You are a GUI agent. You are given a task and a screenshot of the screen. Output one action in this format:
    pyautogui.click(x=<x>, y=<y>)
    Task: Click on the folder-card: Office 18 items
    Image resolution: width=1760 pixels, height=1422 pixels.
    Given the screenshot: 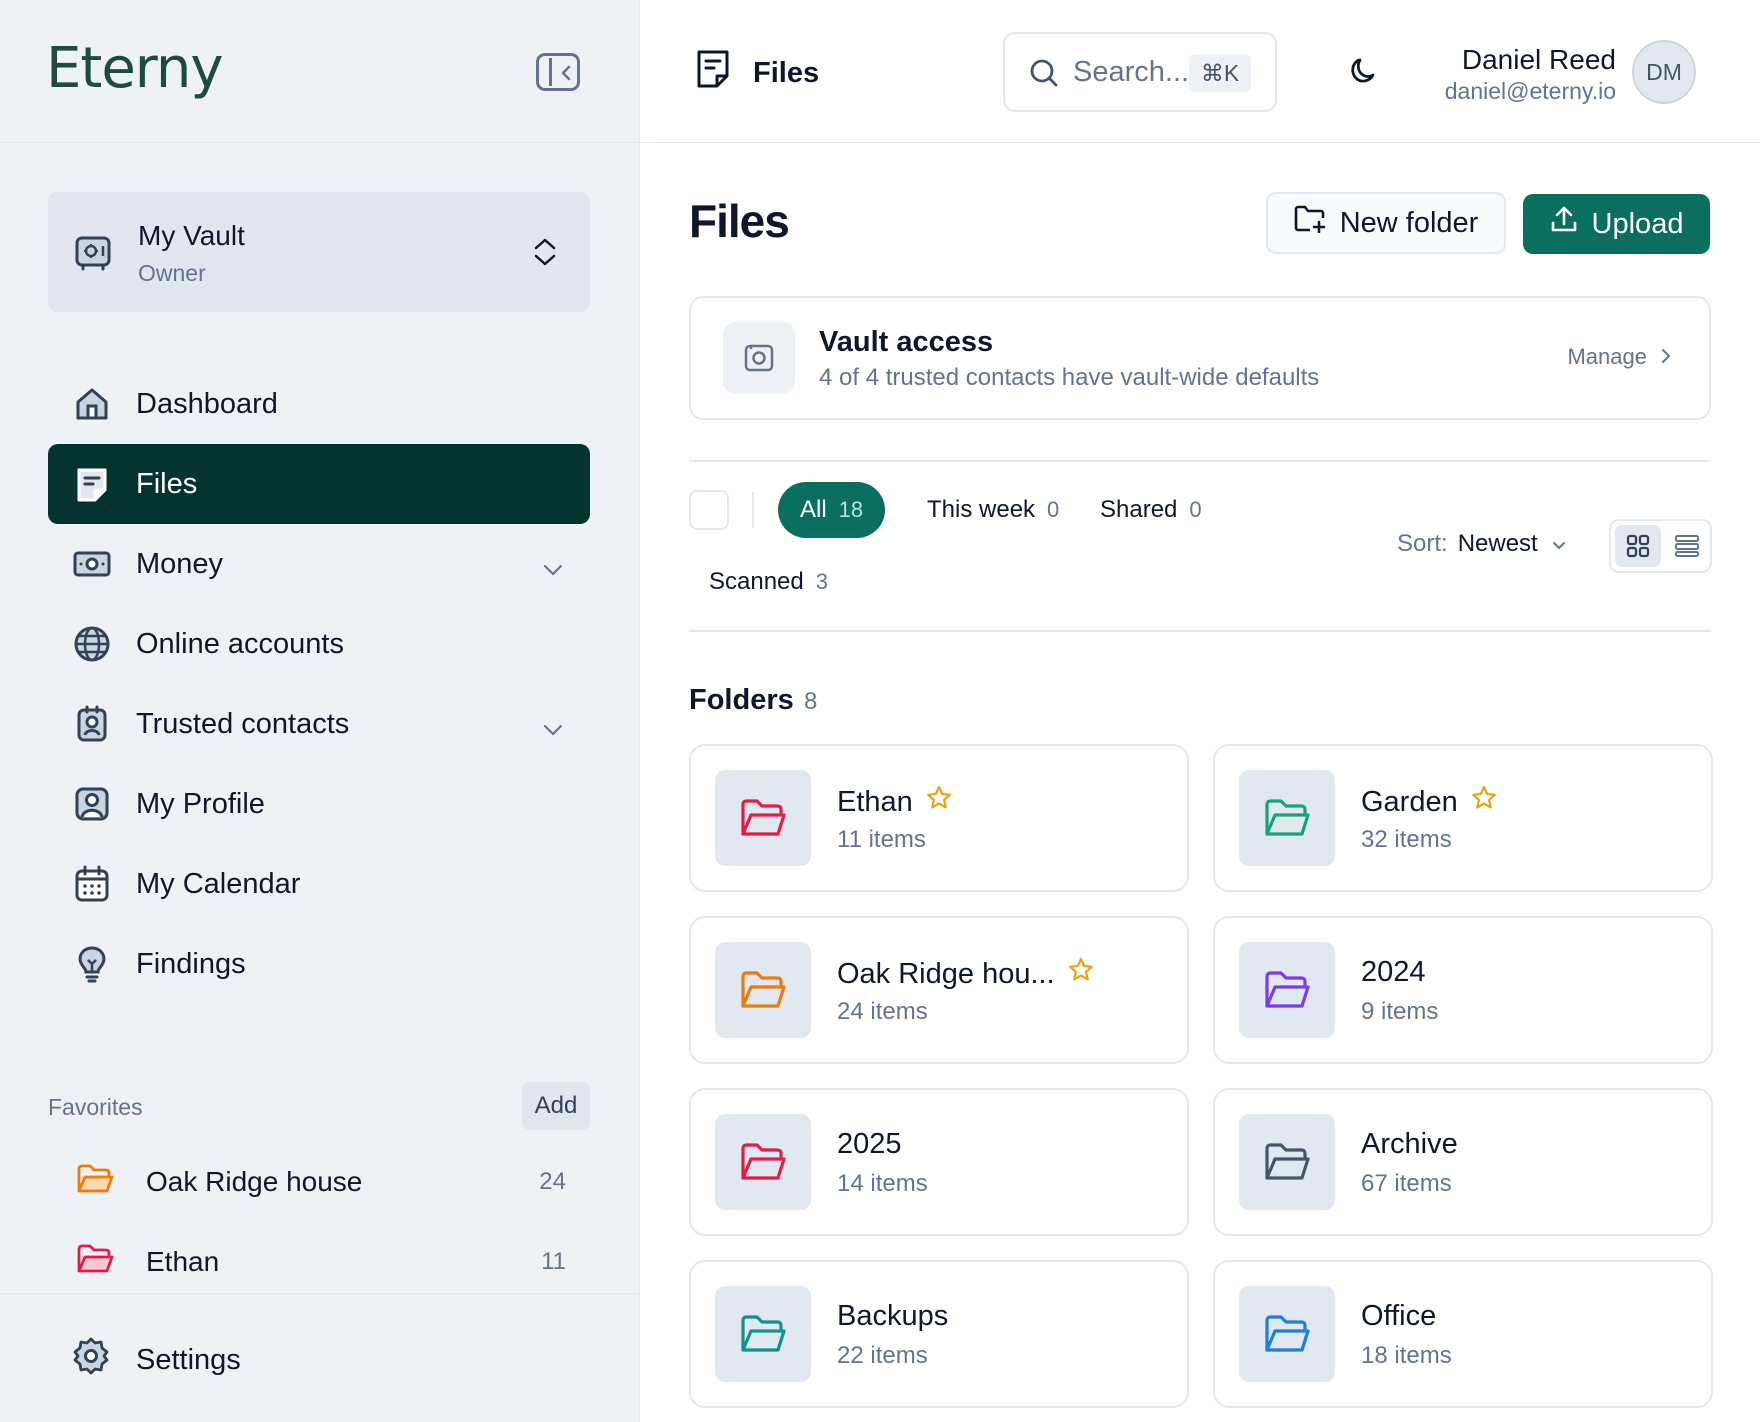 What is the action you would take?
    pyautogui.click(x=1463, y=1334)
    